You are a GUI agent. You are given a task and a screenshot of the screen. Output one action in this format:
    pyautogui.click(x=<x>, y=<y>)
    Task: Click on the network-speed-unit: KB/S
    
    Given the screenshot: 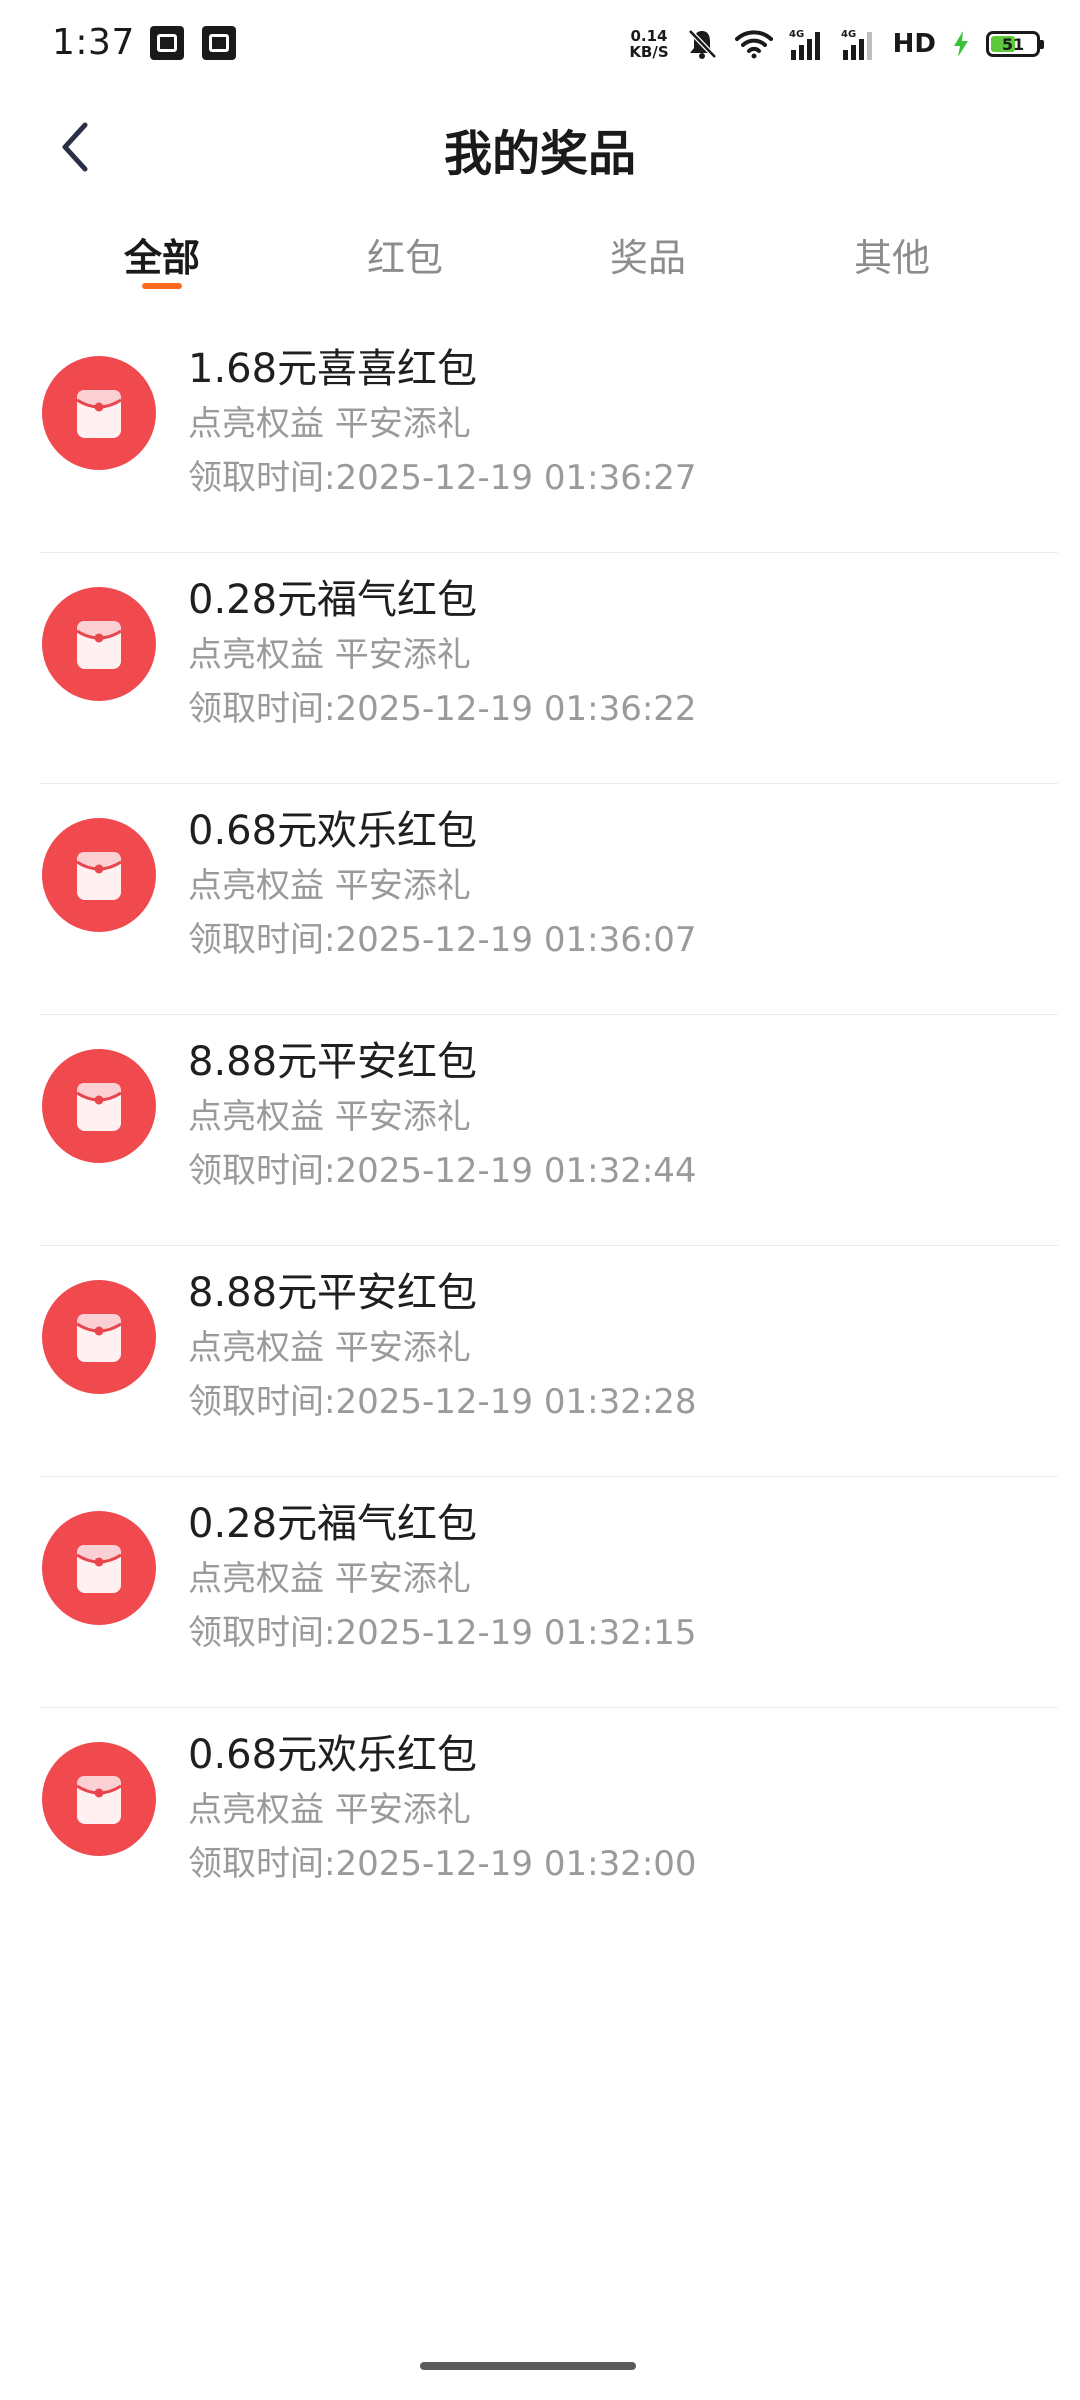 What is the action you would take?
    pyautogui.click(x=649, y=52)
    